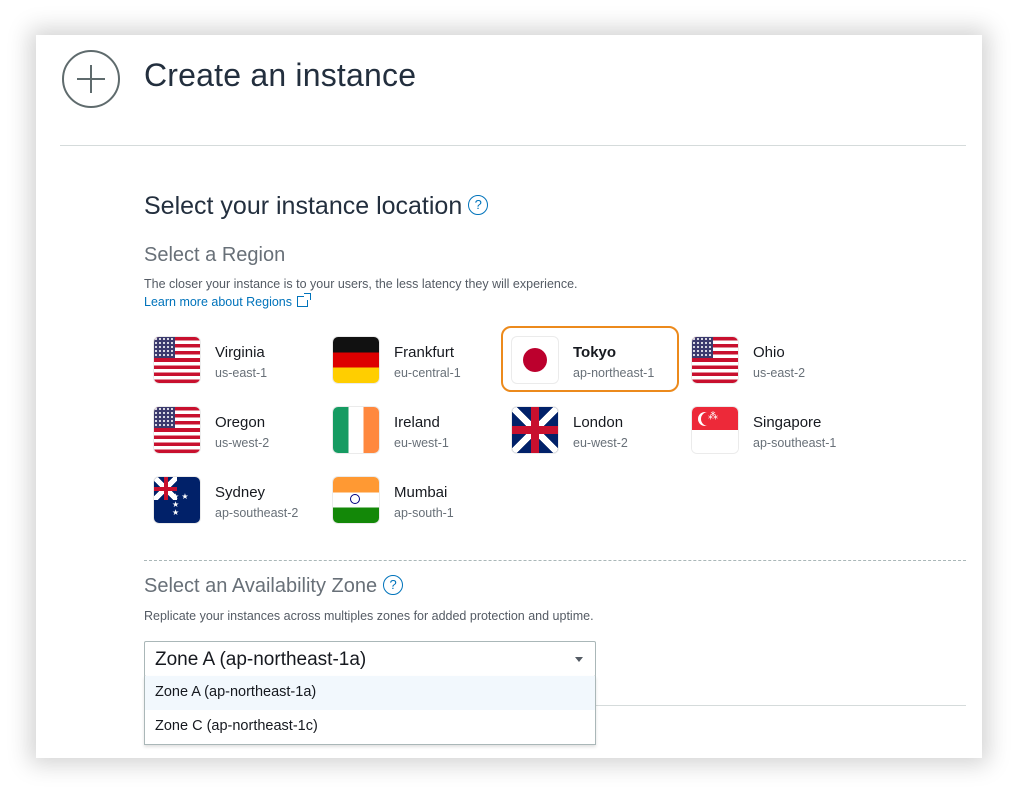 The height and width of the screenshot is (801, 1024). What do you see at coordinates (261, 586) in the screenshot?
I see `zone-title-text: Select an Availability Zone` at bounding box center [261, 586].